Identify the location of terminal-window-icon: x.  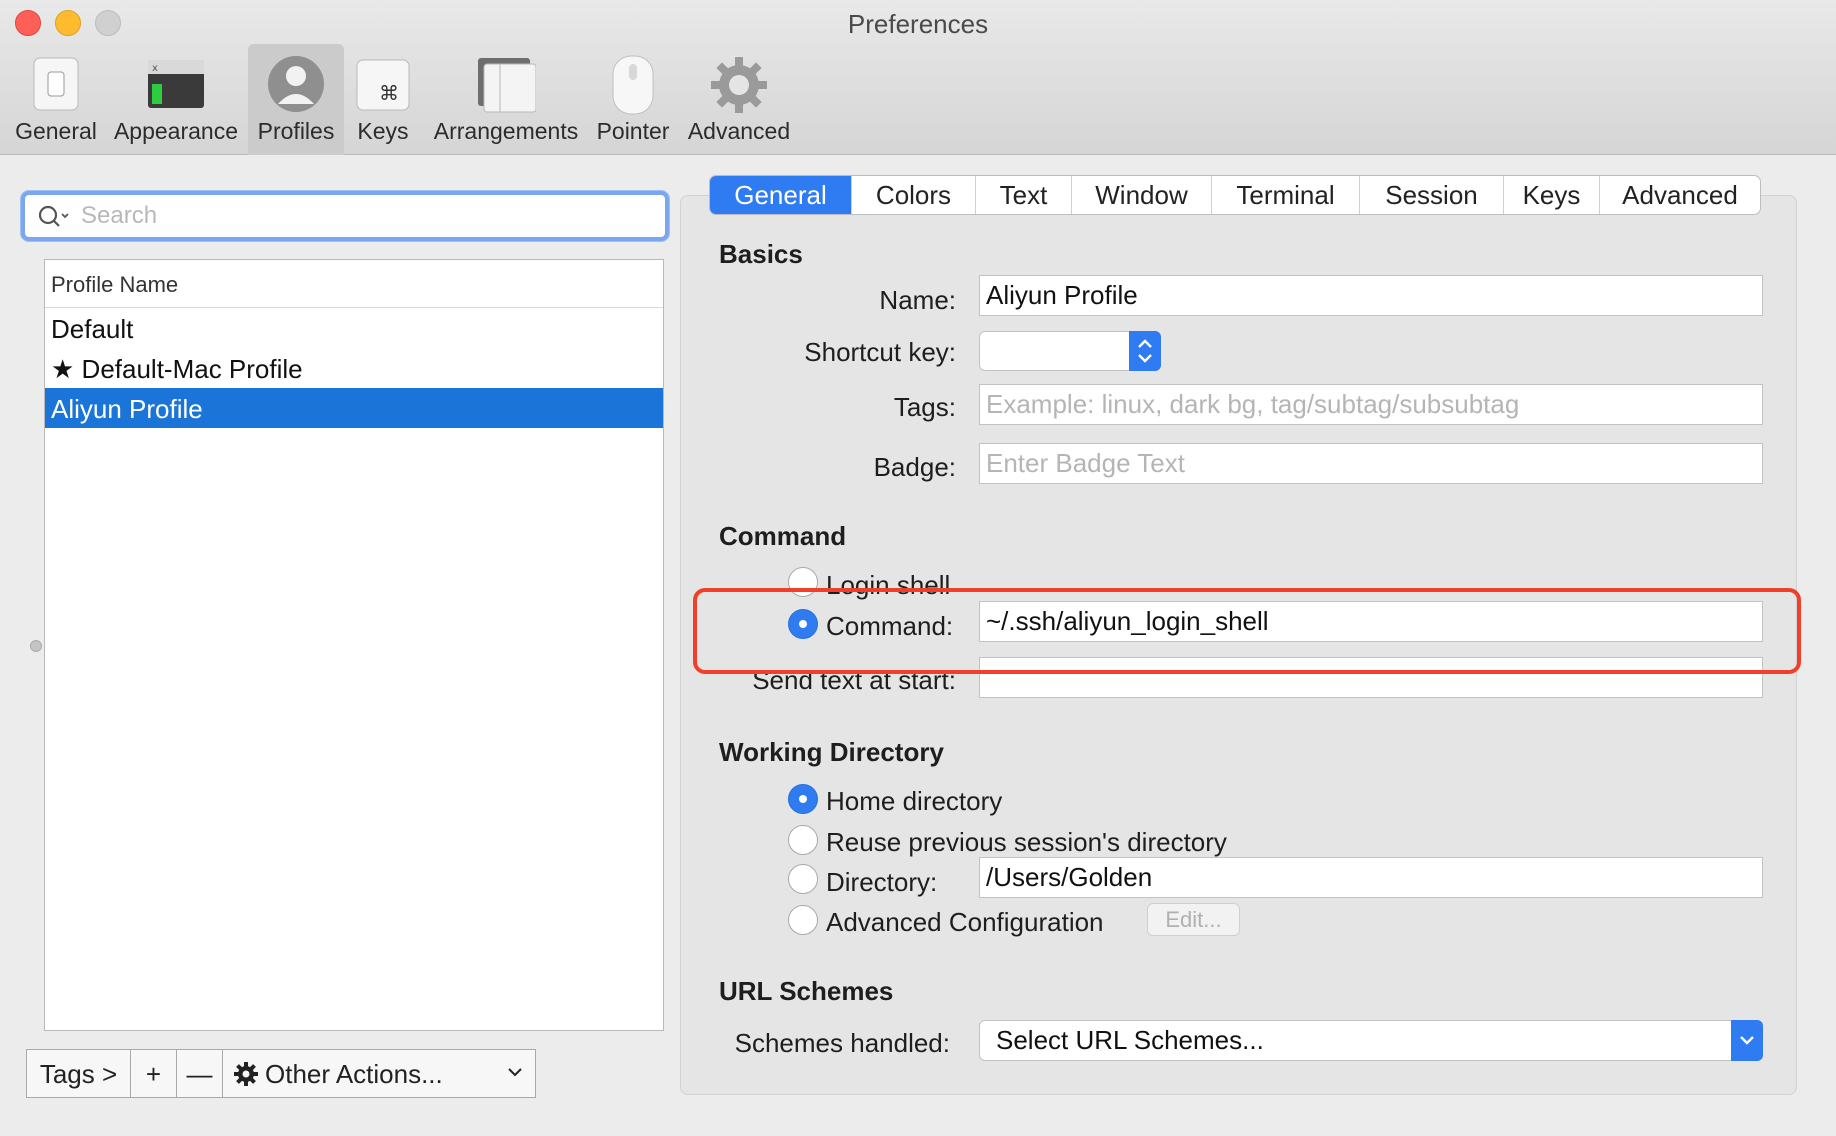
(176, 84).